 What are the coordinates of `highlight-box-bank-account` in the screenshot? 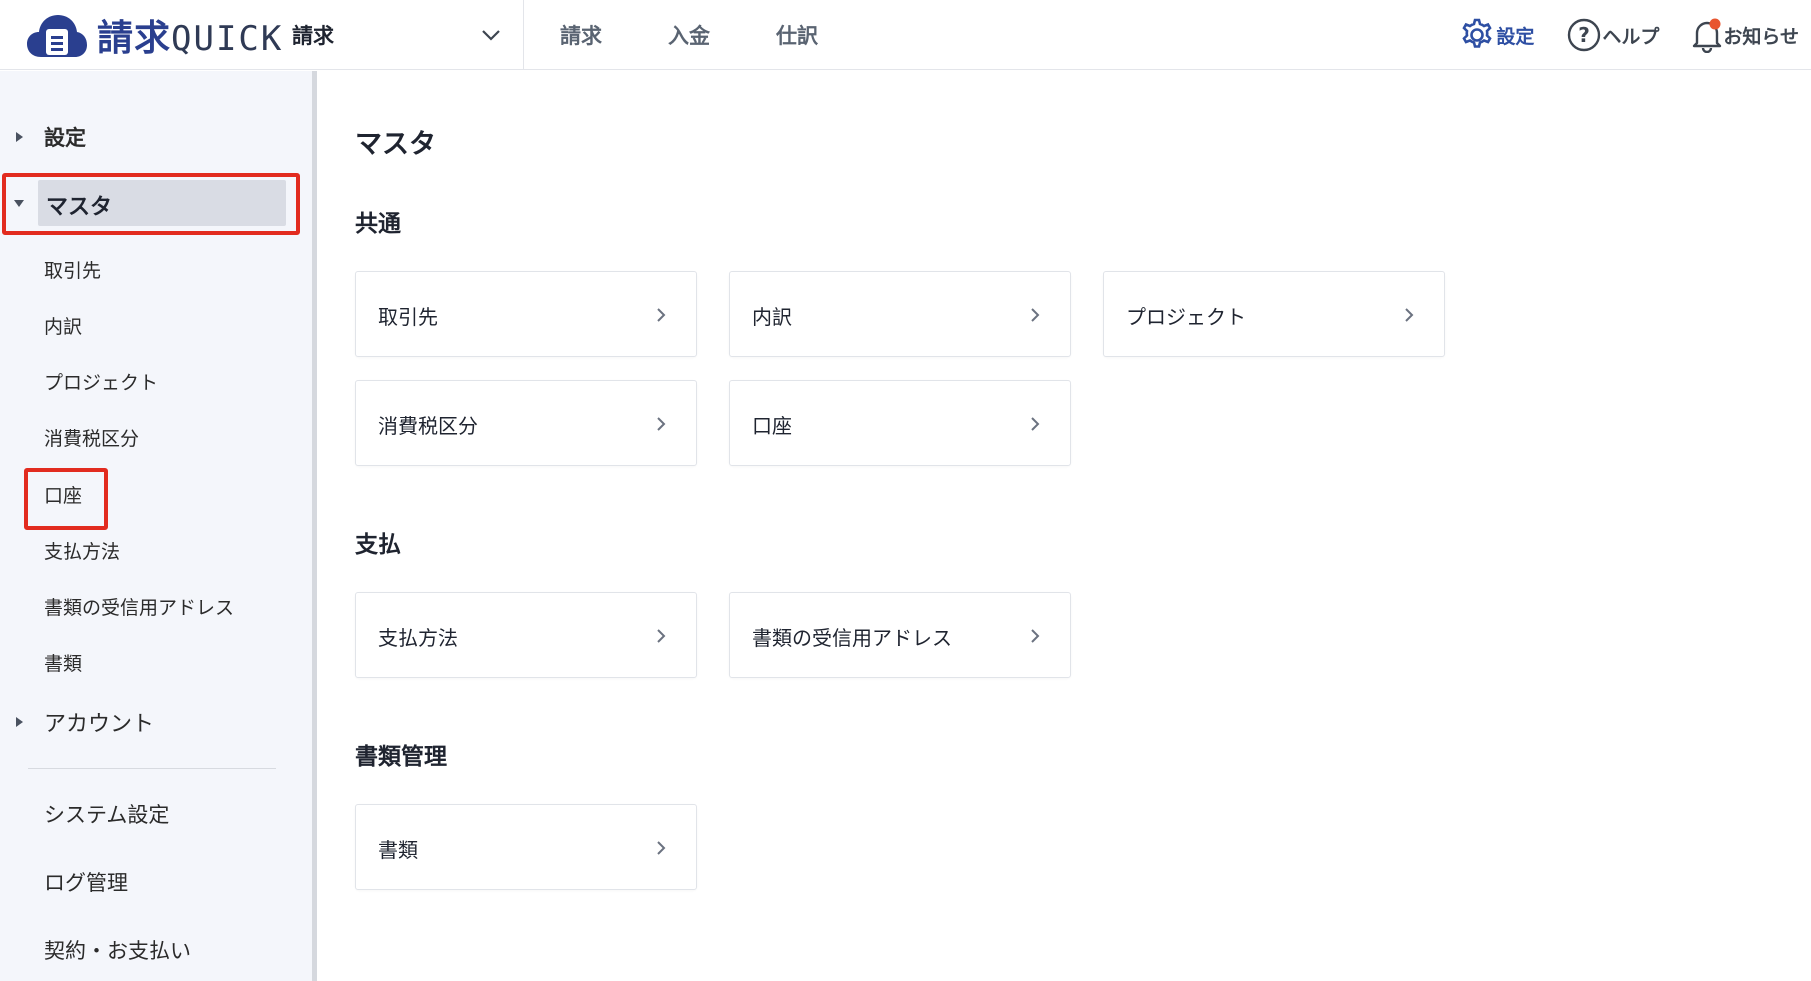 It's located at (66, 499).